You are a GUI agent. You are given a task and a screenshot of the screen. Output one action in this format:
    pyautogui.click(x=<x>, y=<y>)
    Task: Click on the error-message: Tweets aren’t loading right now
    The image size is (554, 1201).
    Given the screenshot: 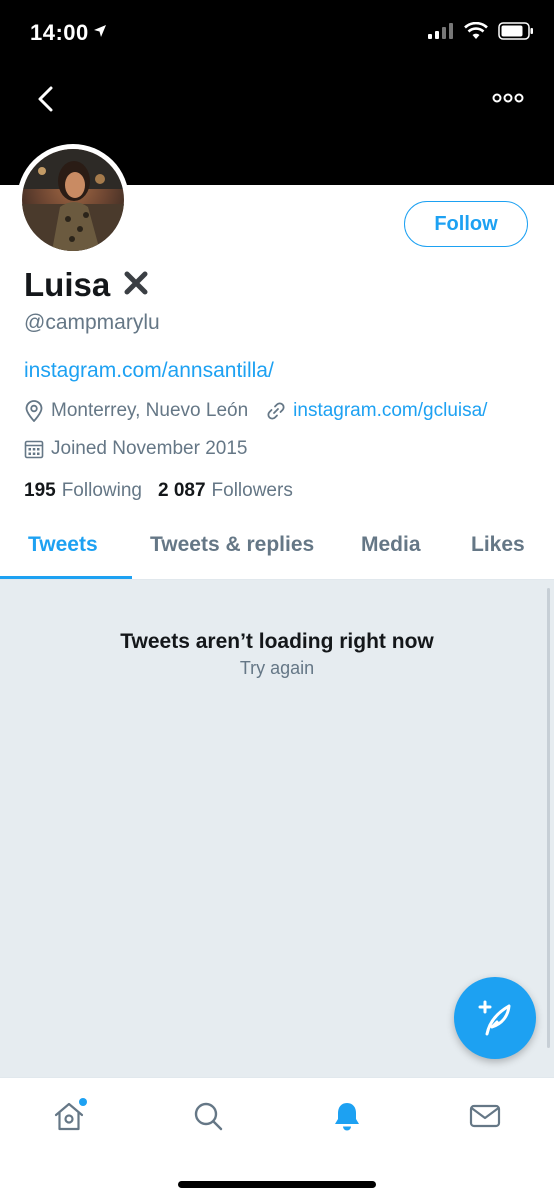 What is the action you would take?
    pyautogui.click(x=277, y=641)
    